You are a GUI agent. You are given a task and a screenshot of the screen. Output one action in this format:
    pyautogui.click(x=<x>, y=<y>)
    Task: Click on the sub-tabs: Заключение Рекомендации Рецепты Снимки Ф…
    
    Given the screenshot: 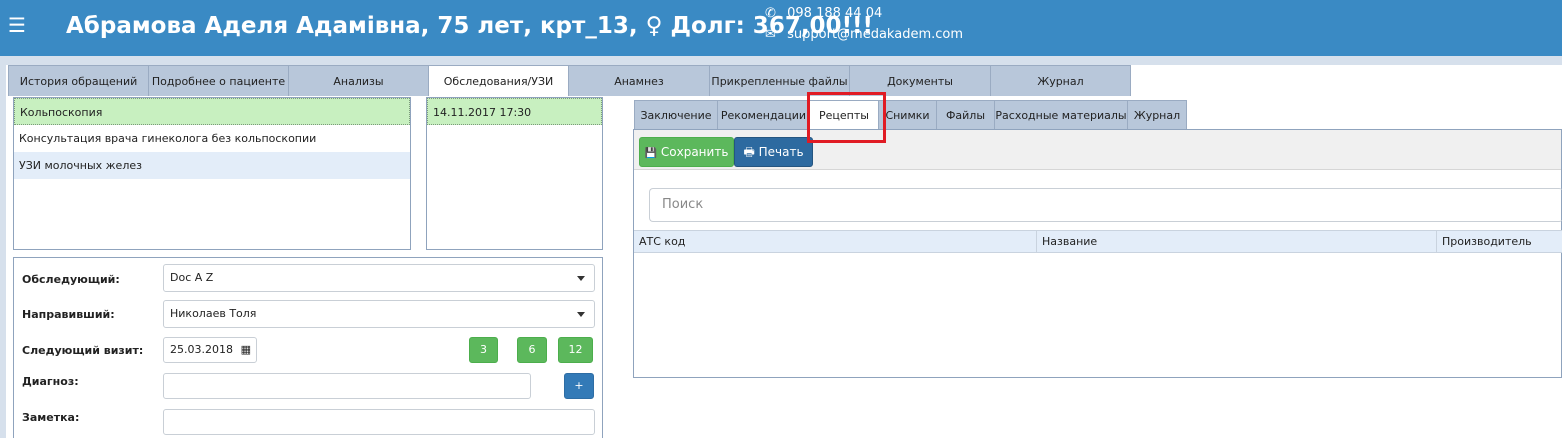 What is the action you would take?
    pyautogui.click(x=910, y=115)
    